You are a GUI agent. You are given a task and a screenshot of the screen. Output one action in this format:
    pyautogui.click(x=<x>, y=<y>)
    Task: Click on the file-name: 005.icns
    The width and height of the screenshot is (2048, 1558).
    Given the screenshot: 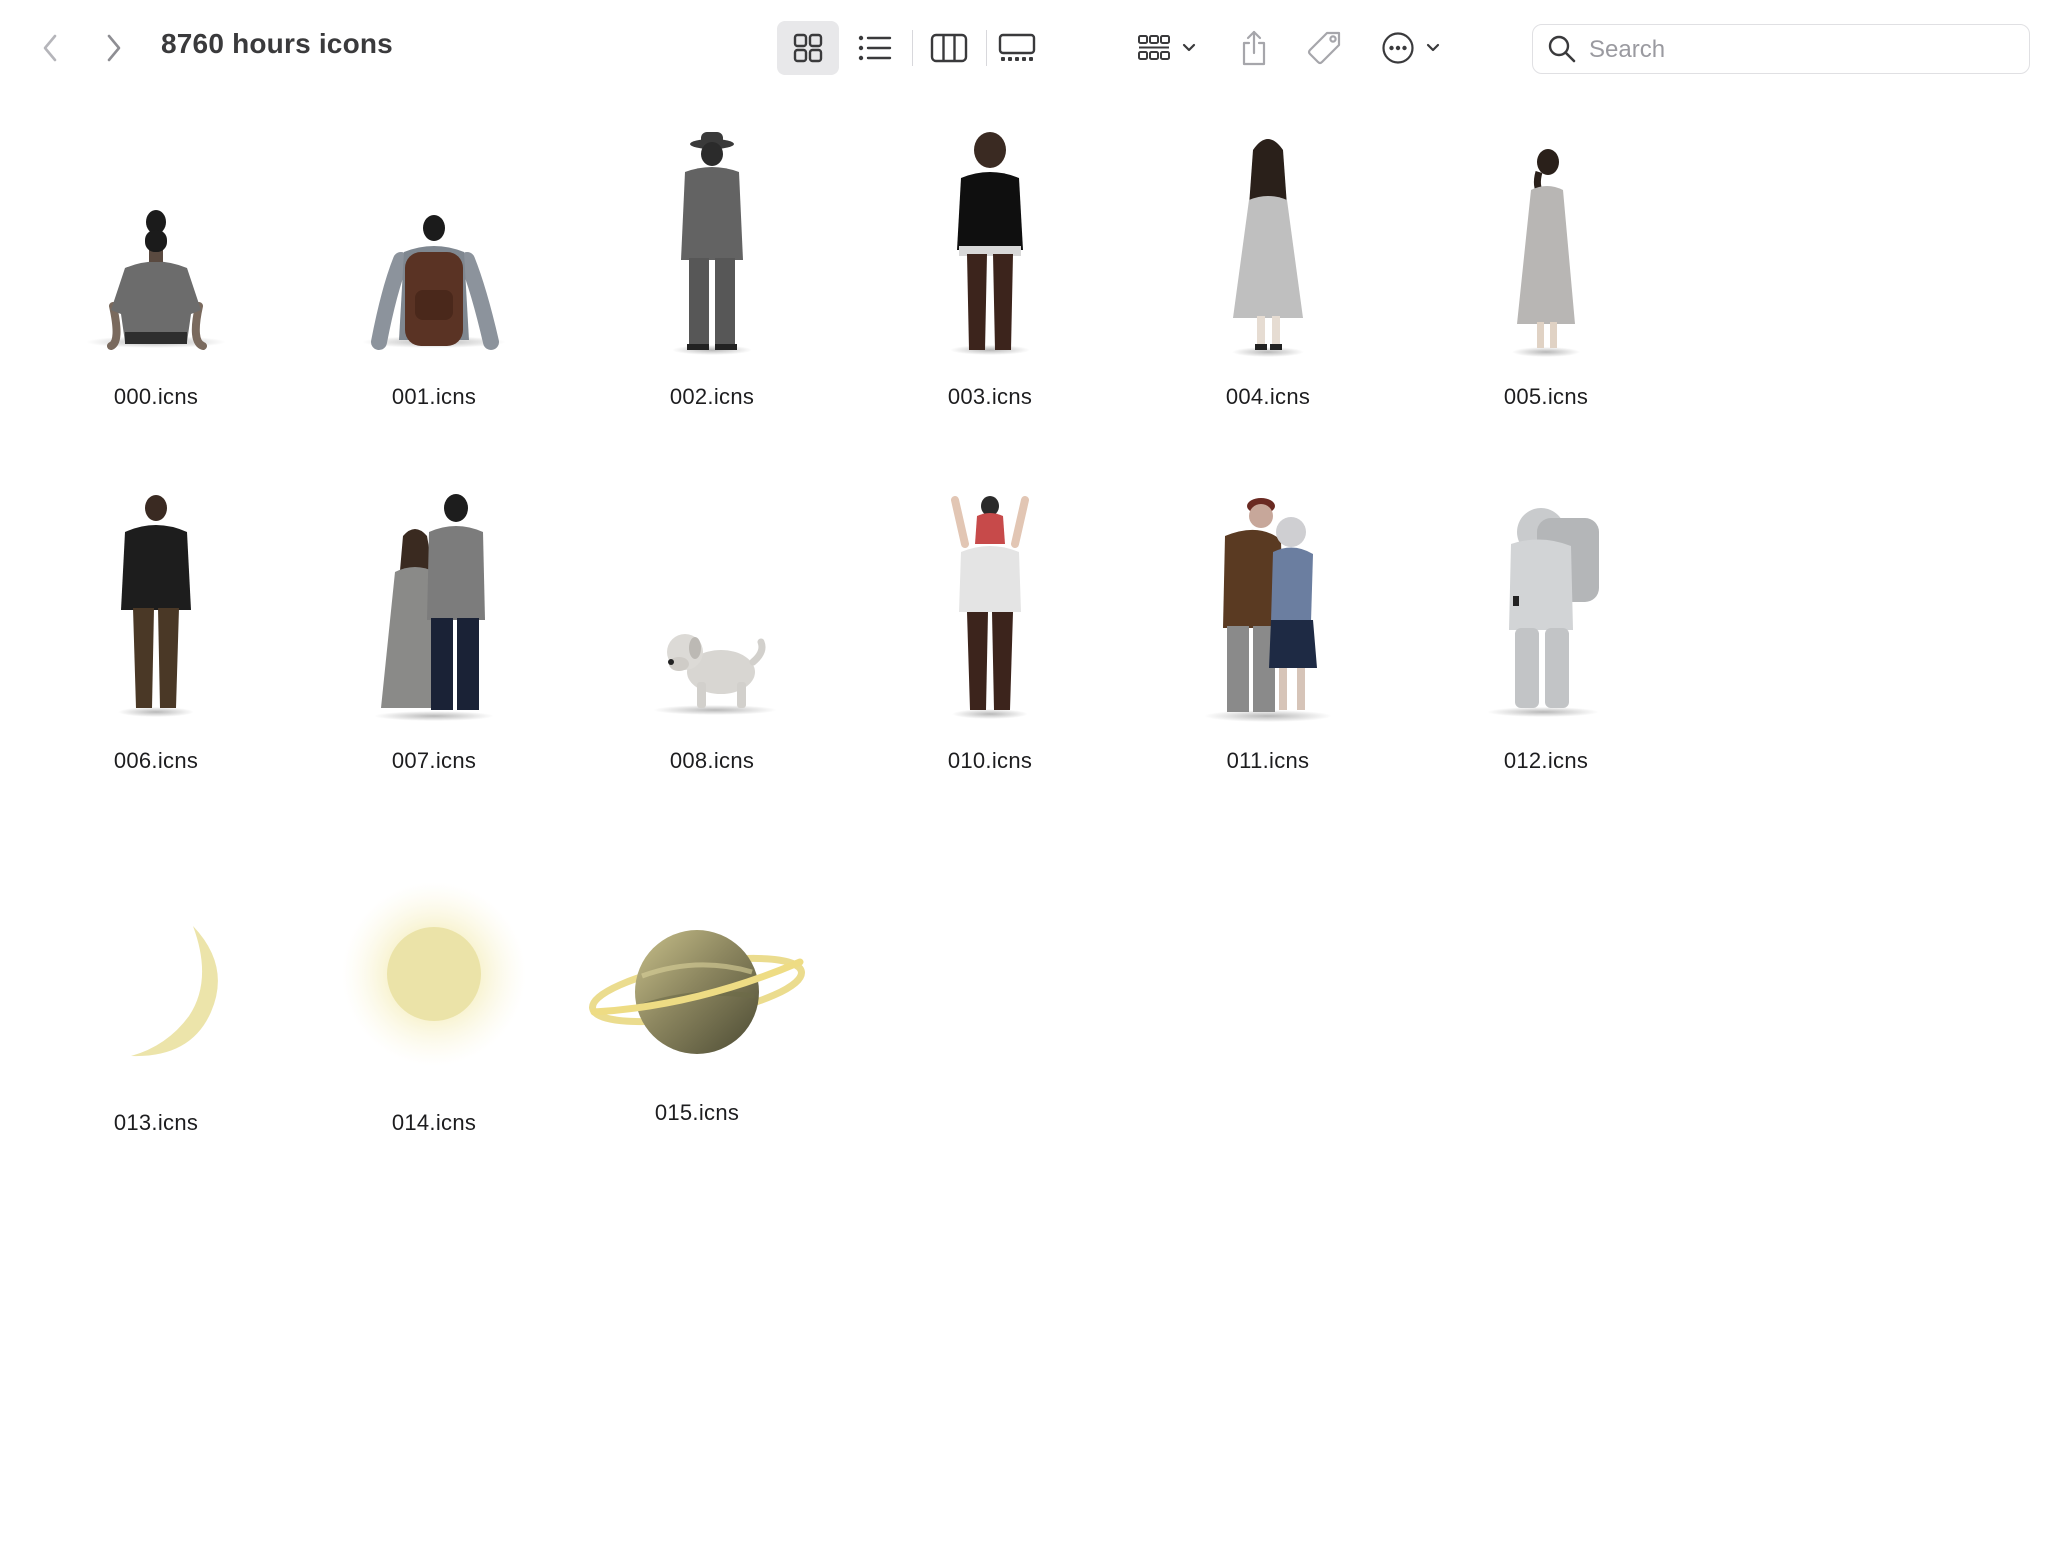 What is the action you would take?
    pyautogui.click(x=1546, y=396)
    